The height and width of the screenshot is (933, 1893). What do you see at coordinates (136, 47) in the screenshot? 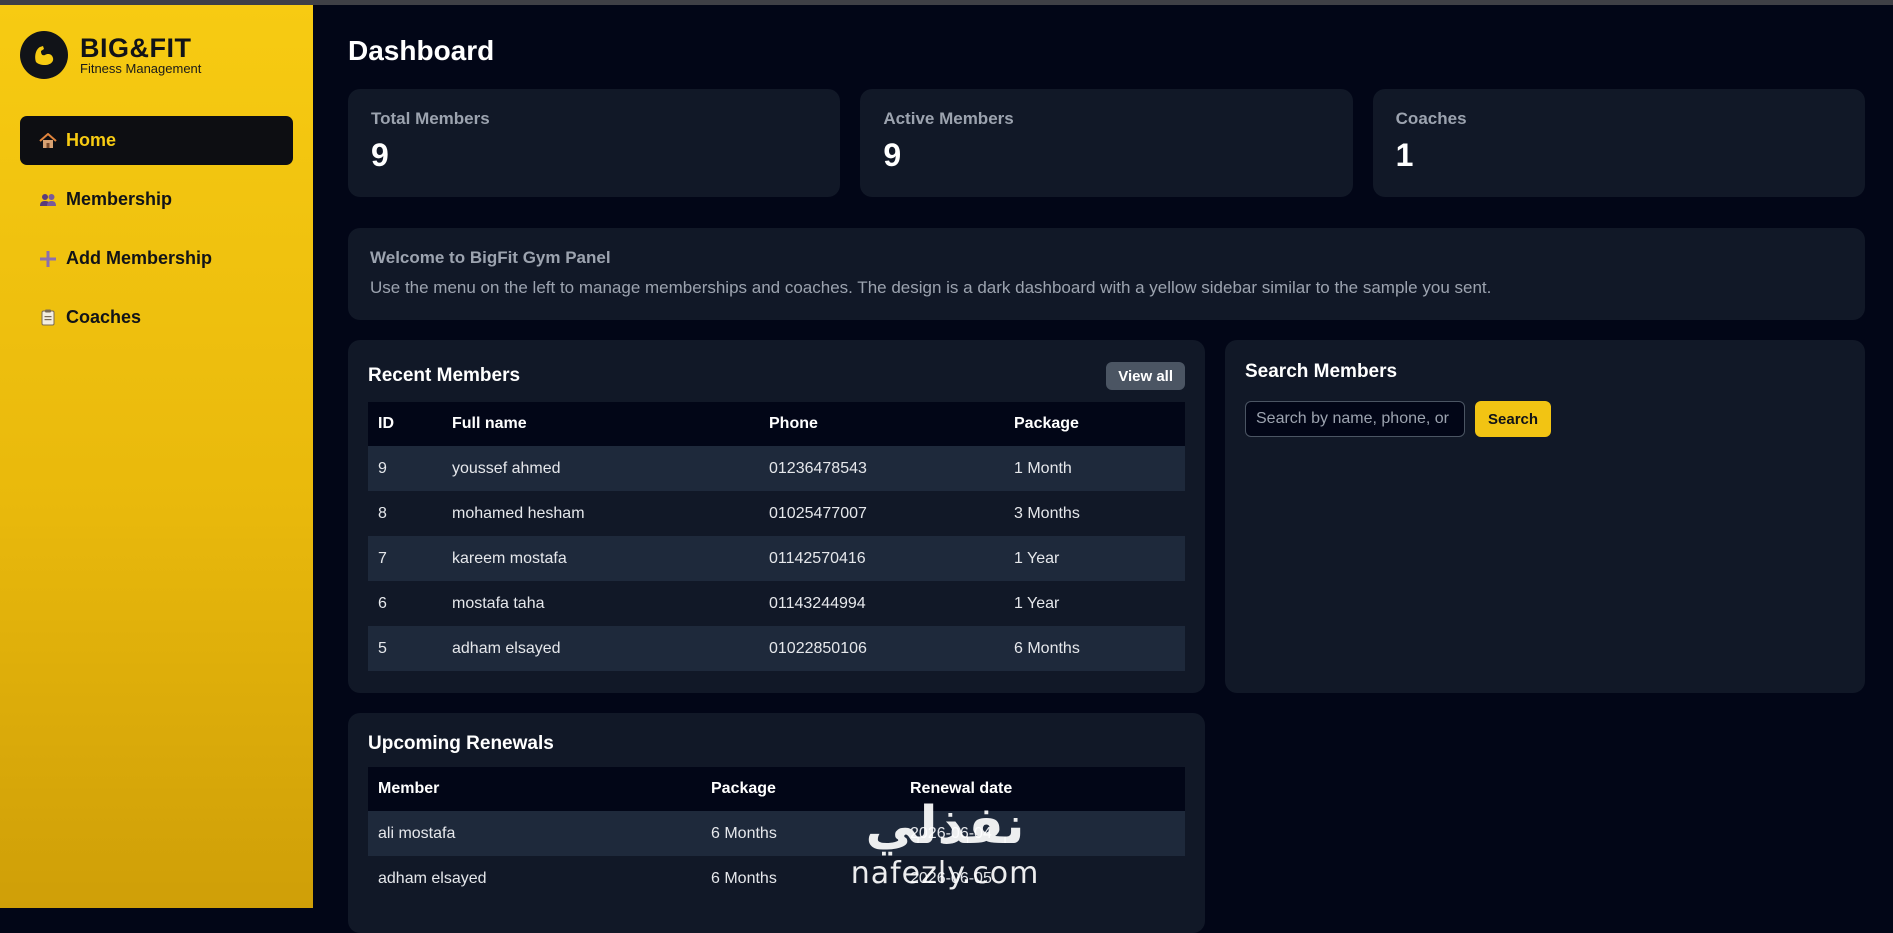
I see `brand-title: BIG&FIT` at bounding box center [136, 47].